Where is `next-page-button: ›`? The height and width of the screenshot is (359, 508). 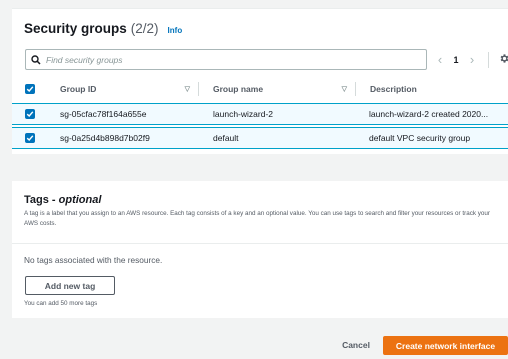
next-page-button: › is located at coordinates (472, 59).